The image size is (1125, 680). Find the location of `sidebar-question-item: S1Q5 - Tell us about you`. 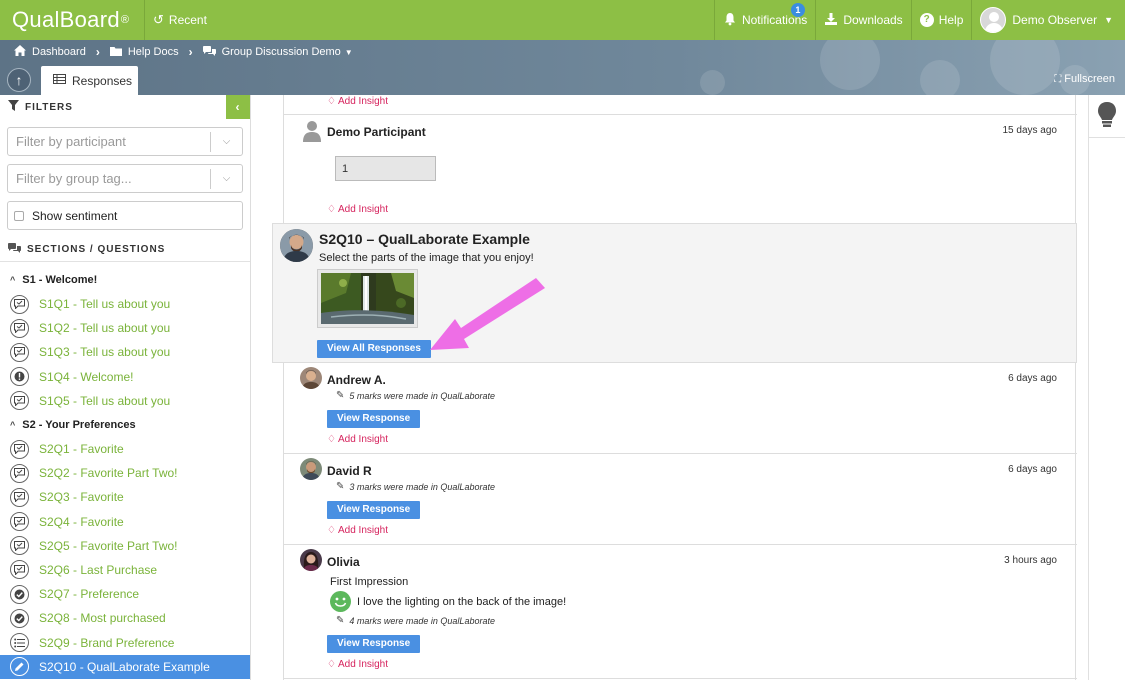

sidebar-question-item: S1Q5 - Tell us about you is located at coordinates (125, 401).